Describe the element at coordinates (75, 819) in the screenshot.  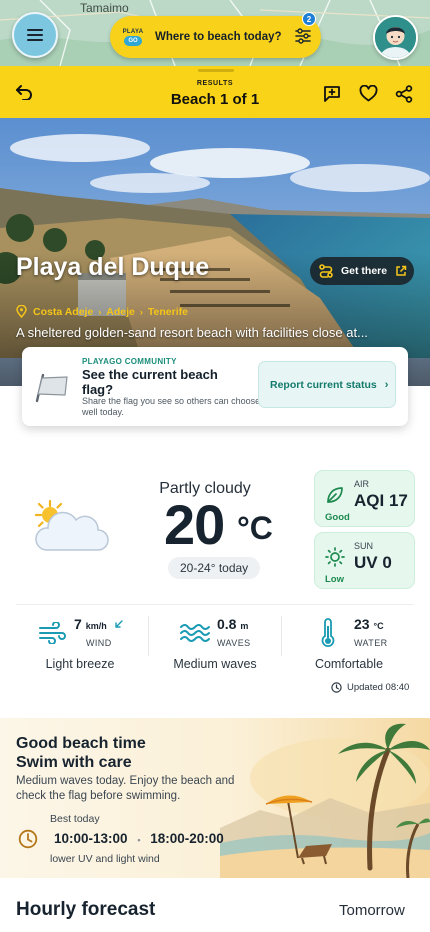
I see `best-time-label: Best today` at that location.